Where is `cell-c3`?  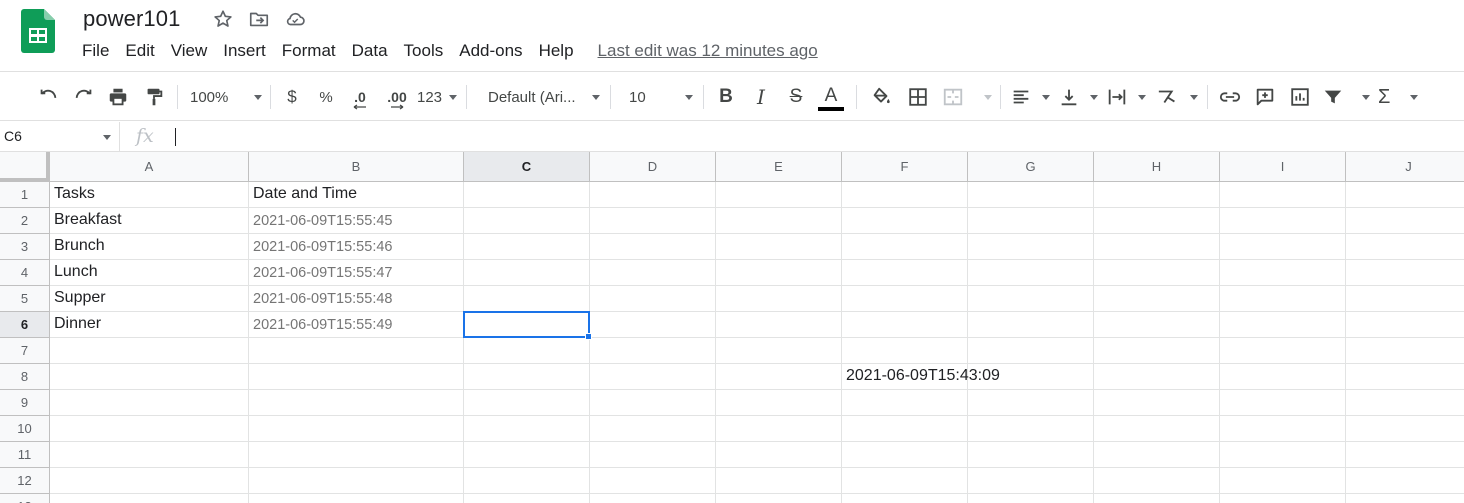
cell-c3 is located at coordinates (527, 247).